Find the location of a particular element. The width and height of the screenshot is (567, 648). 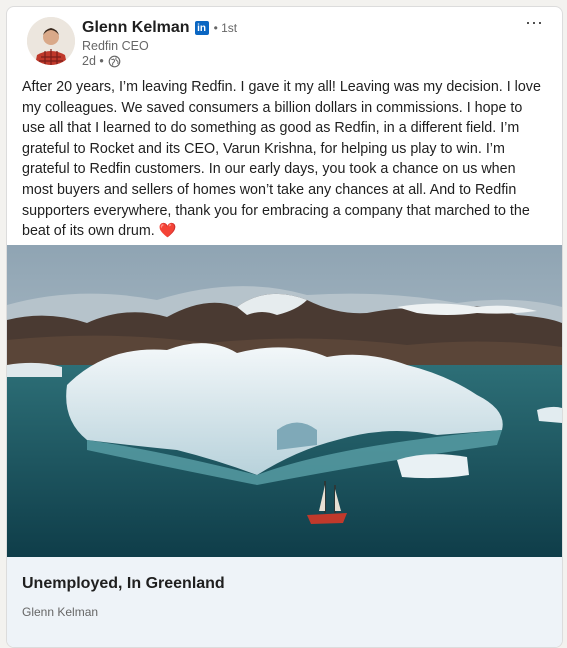

post-header: Glenn Kelman in • 1st Redfin CEO 2d • ⋯ is located at coordinates (284, 42).